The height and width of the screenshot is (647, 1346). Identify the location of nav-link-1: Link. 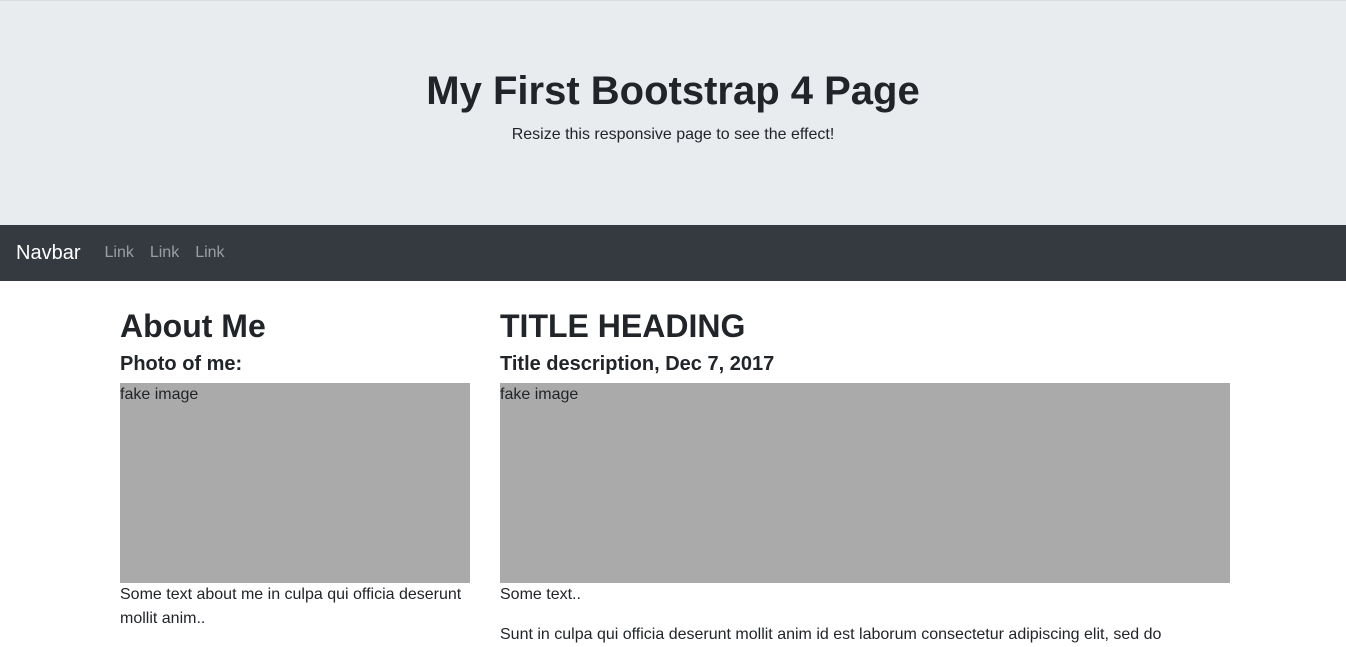
(118, 253).